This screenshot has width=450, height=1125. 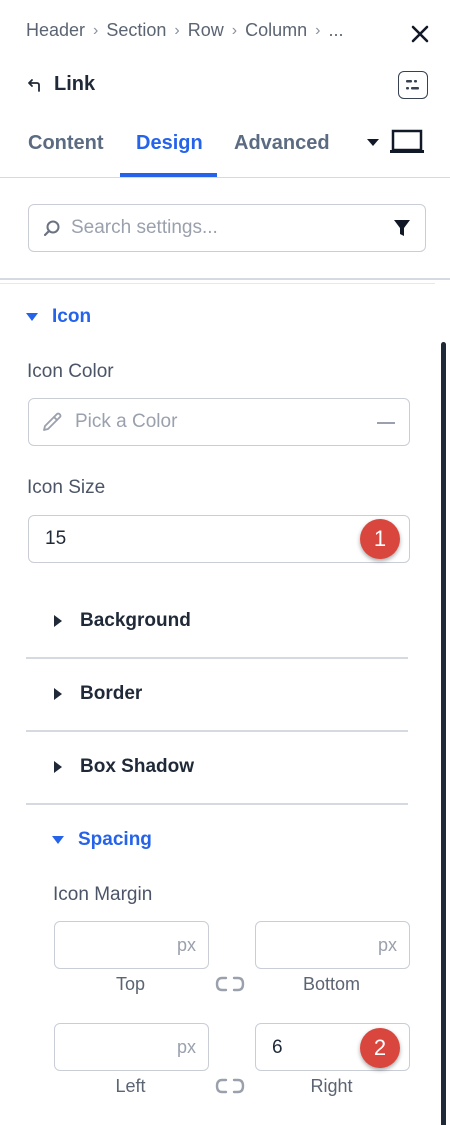 I want to click on icon-color-picker: Pick a Color, so click(x=219, y=422).